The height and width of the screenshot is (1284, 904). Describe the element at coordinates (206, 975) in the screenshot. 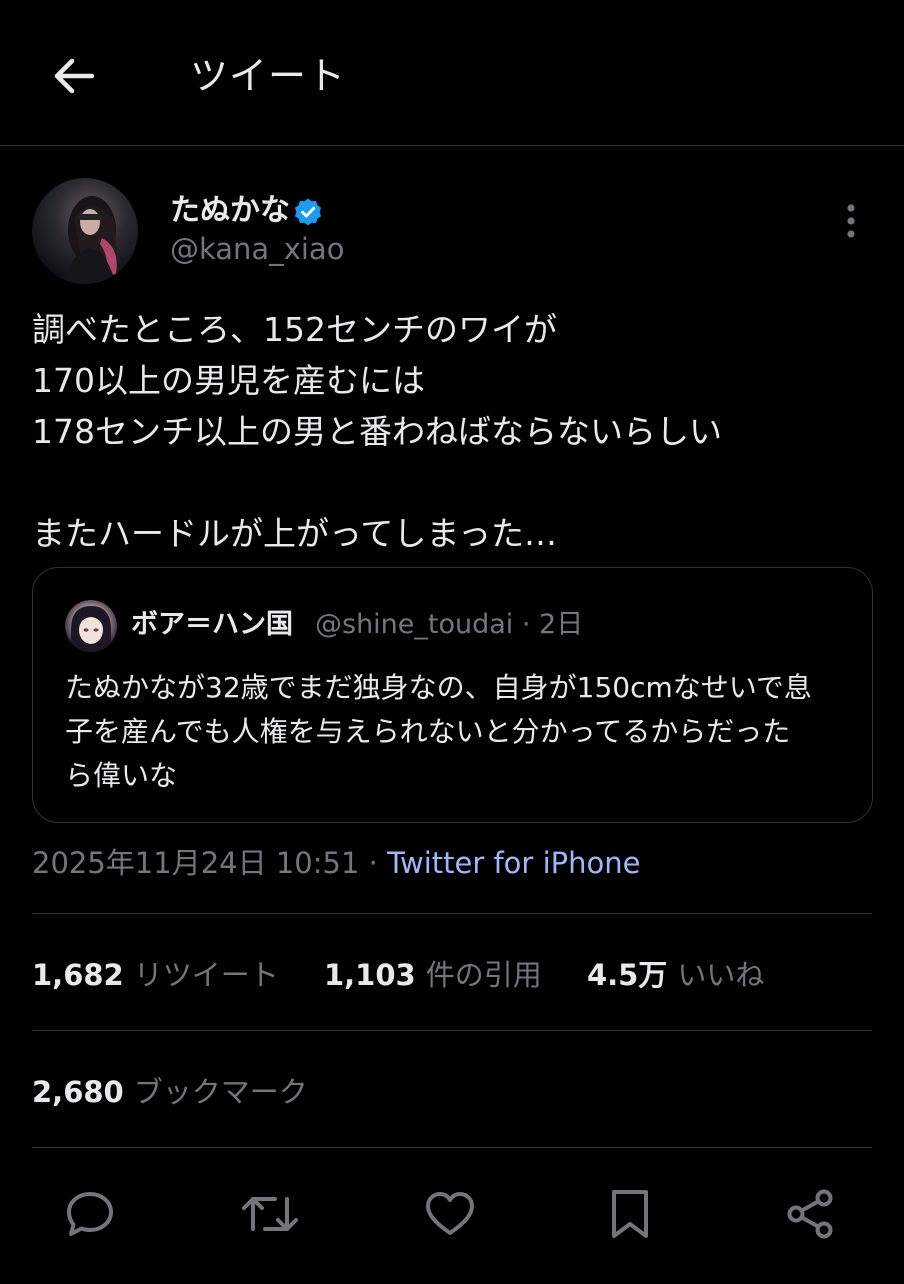

I see `retweet-label: リツイート` at that location.